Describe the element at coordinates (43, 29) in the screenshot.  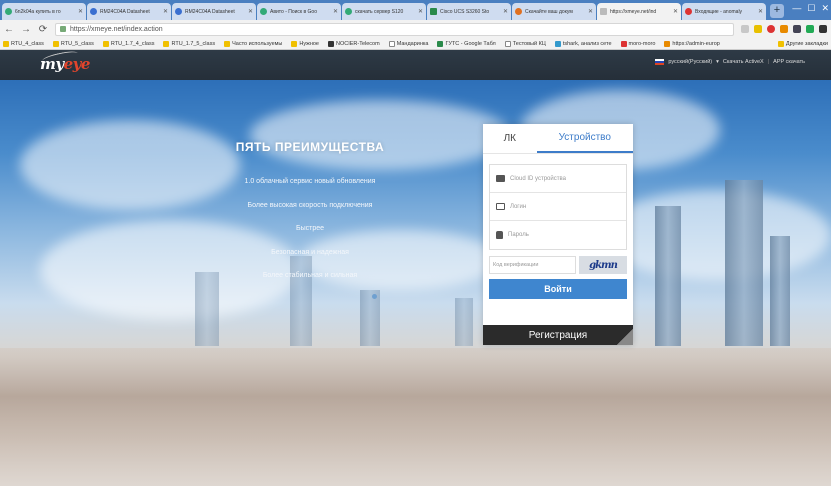
I see `reload-icon: ⟳` at that location.